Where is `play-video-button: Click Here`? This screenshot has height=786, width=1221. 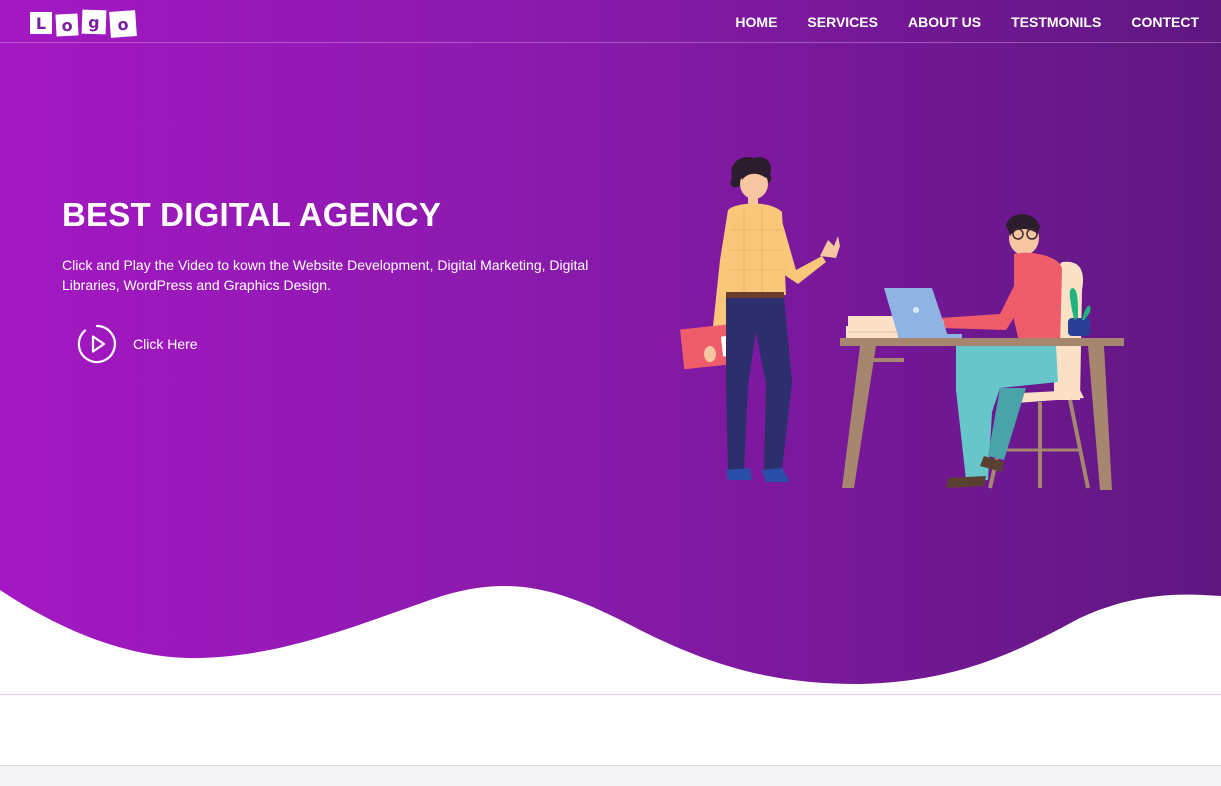 play-video-button: Click Here is located at coordinates (137, 344).